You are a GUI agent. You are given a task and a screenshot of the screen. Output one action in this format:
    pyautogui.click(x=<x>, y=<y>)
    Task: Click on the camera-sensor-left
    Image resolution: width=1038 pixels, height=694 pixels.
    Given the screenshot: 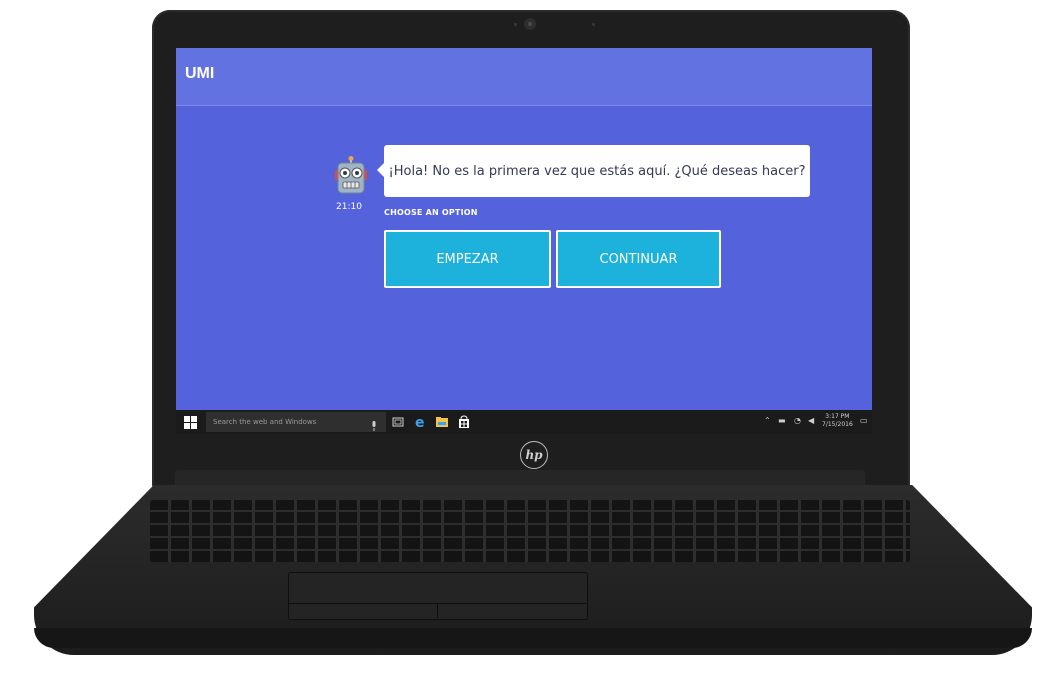 What is the action you would take?
    pyautogui.click(x=515, y=24)
    